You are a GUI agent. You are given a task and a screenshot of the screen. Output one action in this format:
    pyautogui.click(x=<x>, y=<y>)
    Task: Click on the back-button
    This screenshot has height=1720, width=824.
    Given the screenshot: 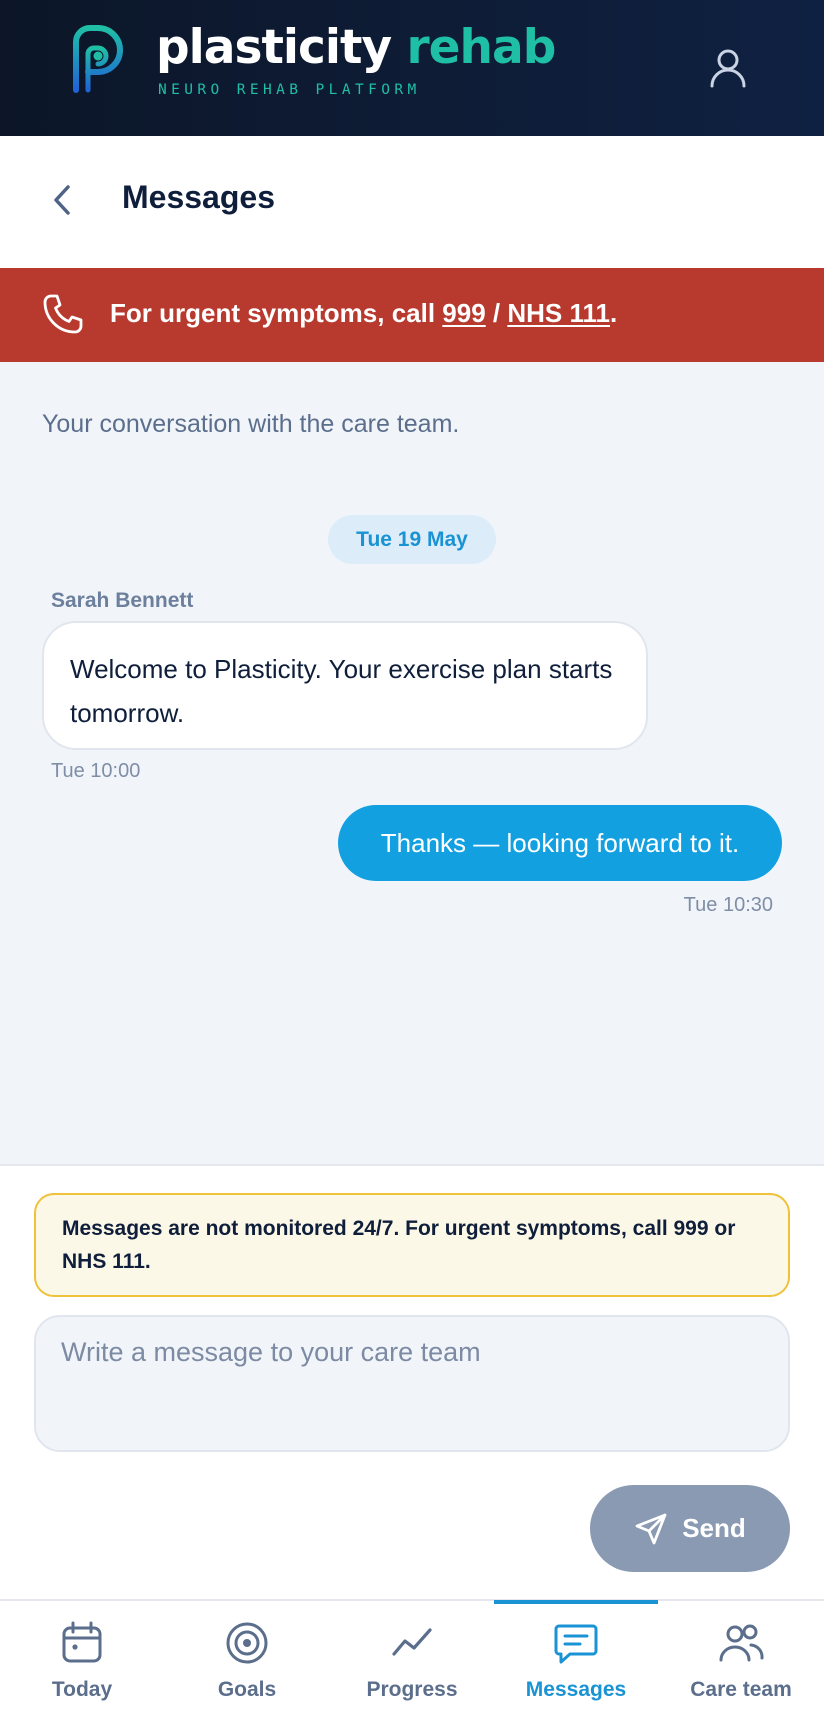 What is the action you would take?
    pyautogui.click(x=62, y=200)
    